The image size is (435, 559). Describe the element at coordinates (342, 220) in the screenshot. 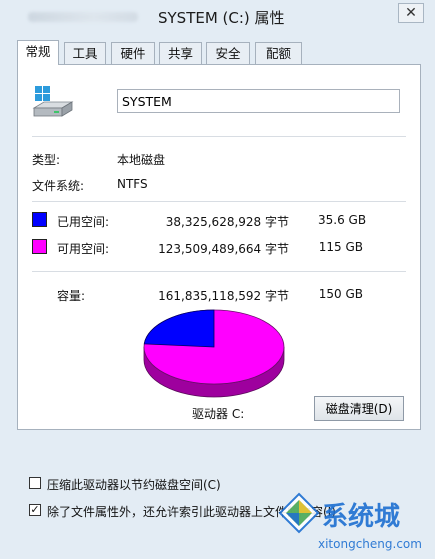

I see `used-space-size: 35.6 GB` at that location.